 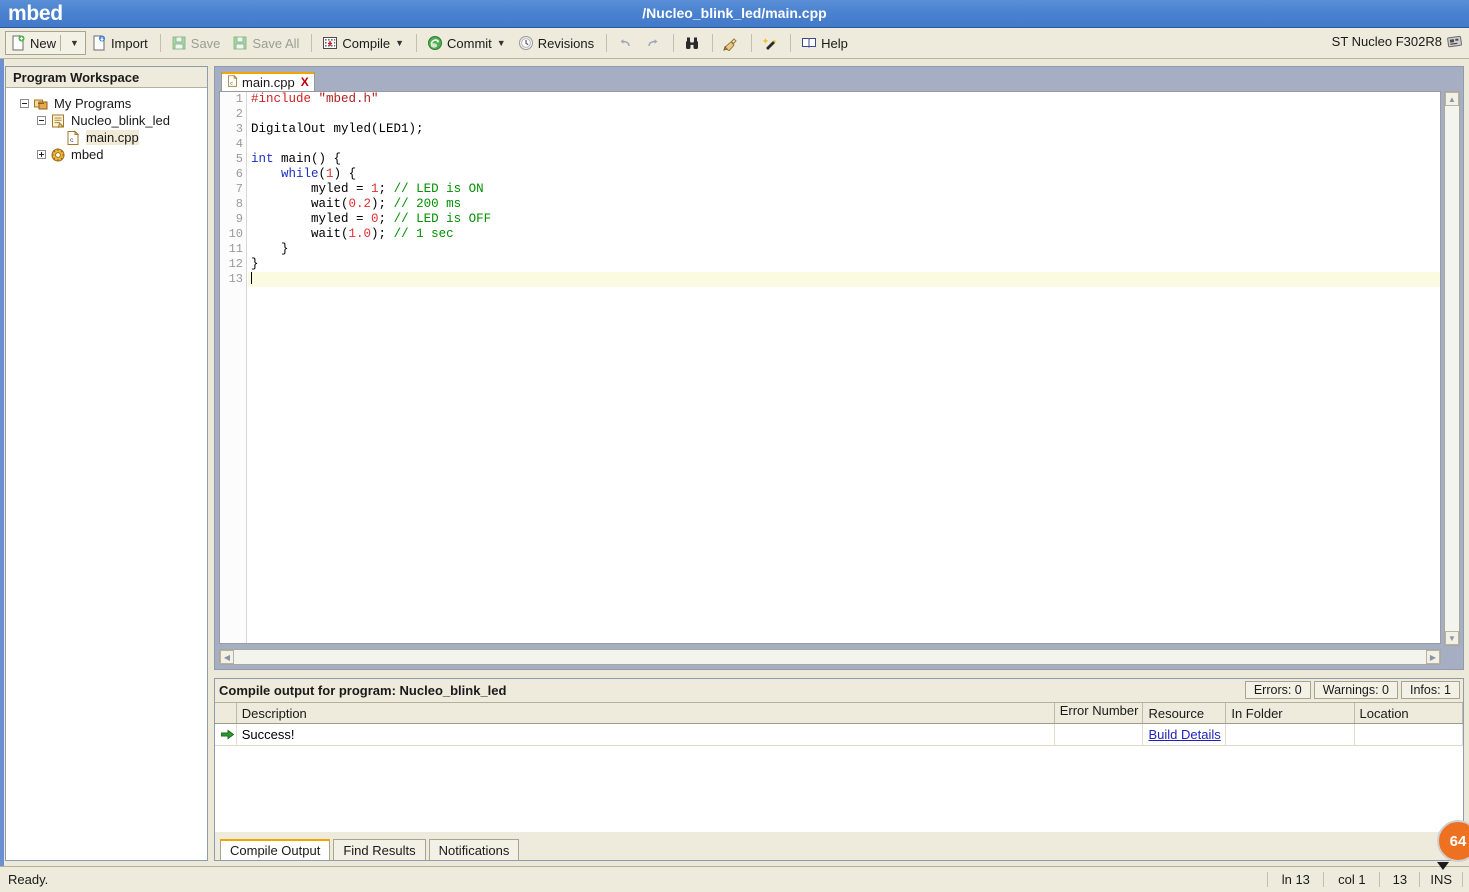 I want to click on svg-text: c, so click(x=231, y=83).